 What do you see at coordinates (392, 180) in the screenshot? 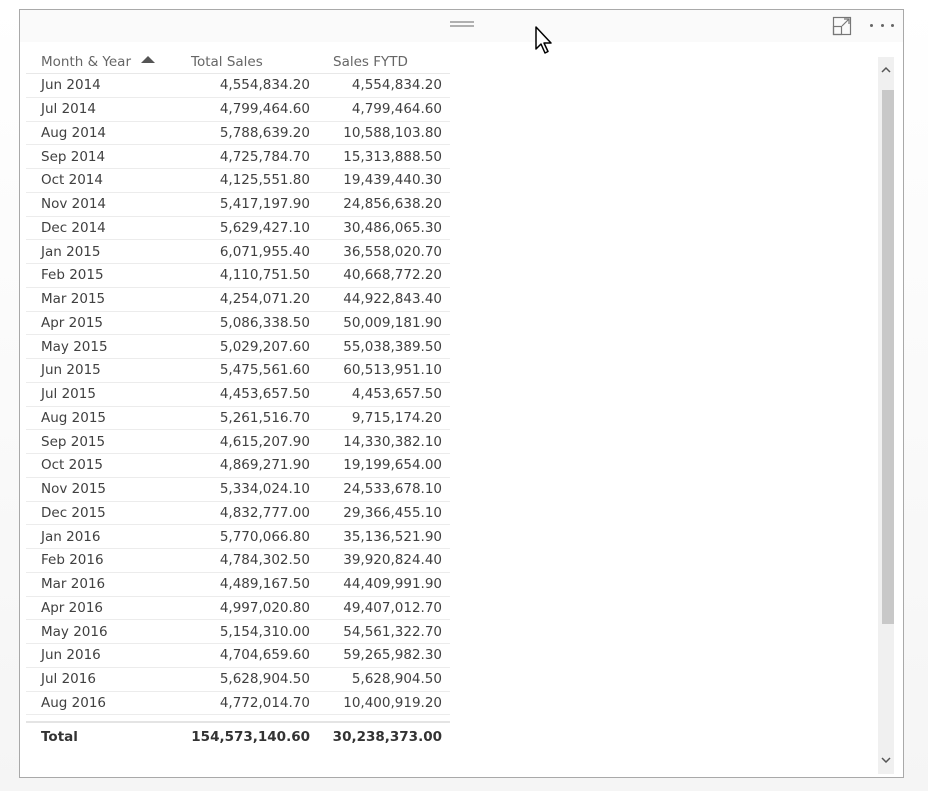
I see `cell-sales-fytd: 19,439,440.30` at bounding box center [392, 180].